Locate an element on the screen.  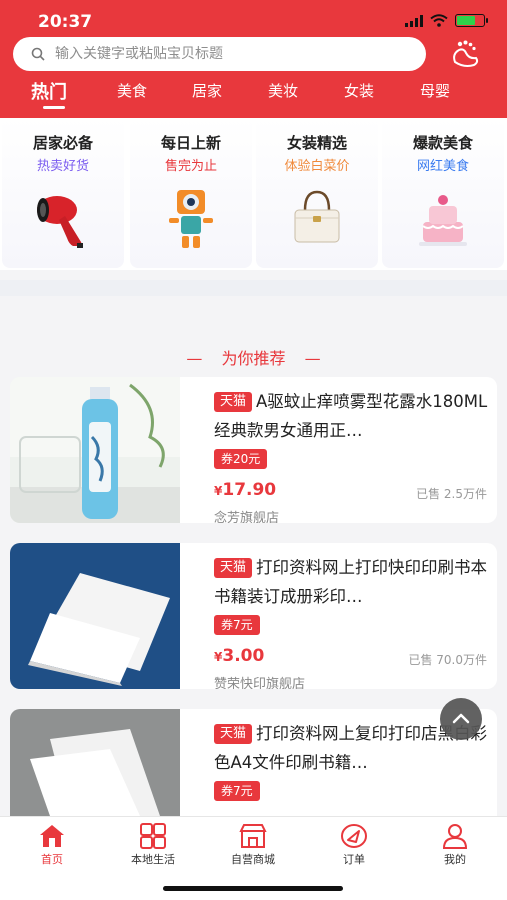
category-card-womens-picks: 女装精选 体验白菜价 is located at coordinates (317, 193).